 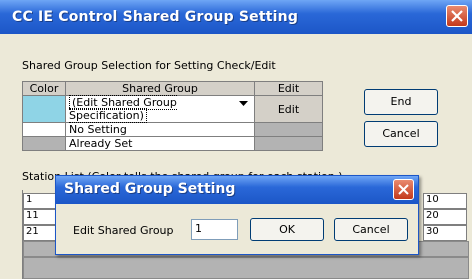 What do you see at coordinates (288, 109) in the screenshot?
I see `edit-button: Edit` at bounding box center [288, 109].